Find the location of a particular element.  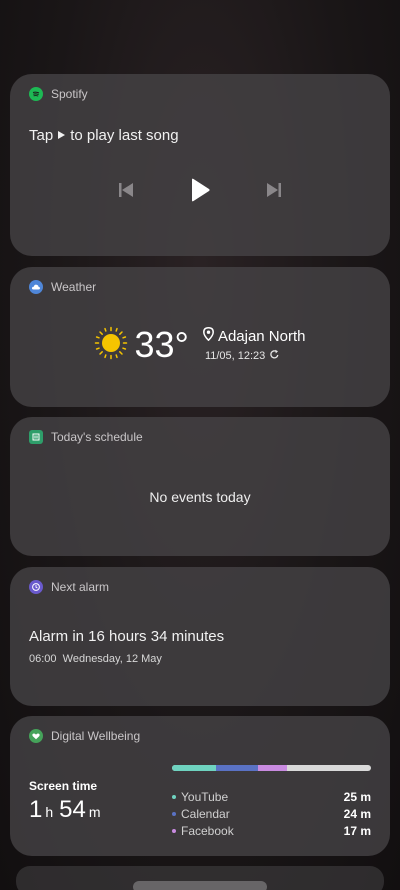

location-row: Adajan North is located at coordinates (254, 336).